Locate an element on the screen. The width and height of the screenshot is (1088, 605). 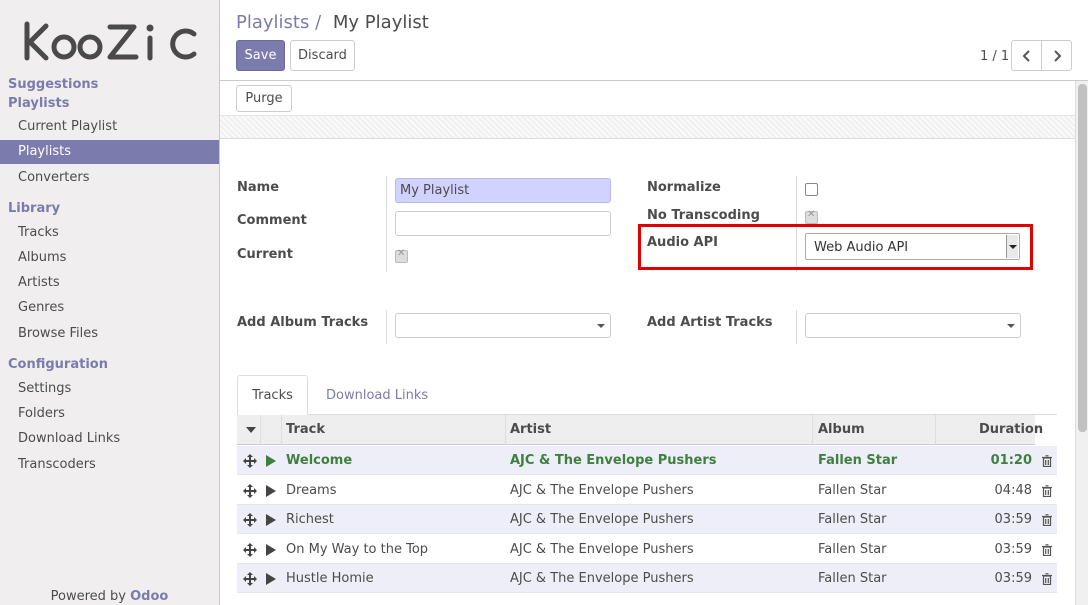
breadcrumb-playlists-link: Playlists is located at coordinates (272, 22).